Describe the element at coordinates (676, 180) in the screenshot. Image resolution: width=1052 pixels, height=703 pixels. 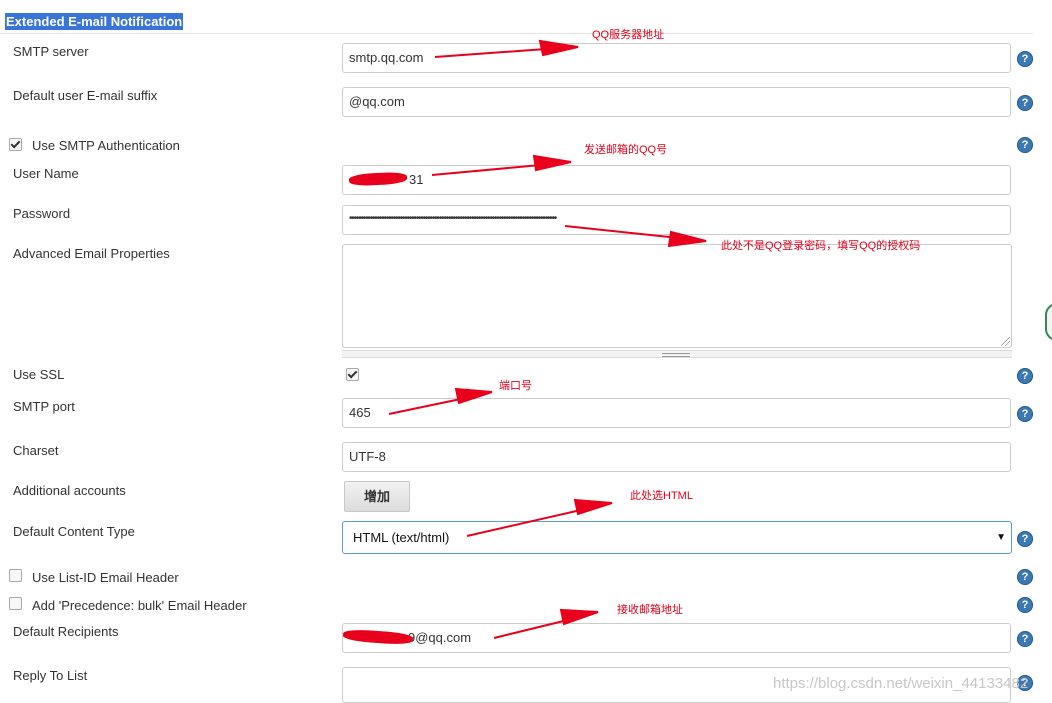
I see `user-name-input: 31` at that location.